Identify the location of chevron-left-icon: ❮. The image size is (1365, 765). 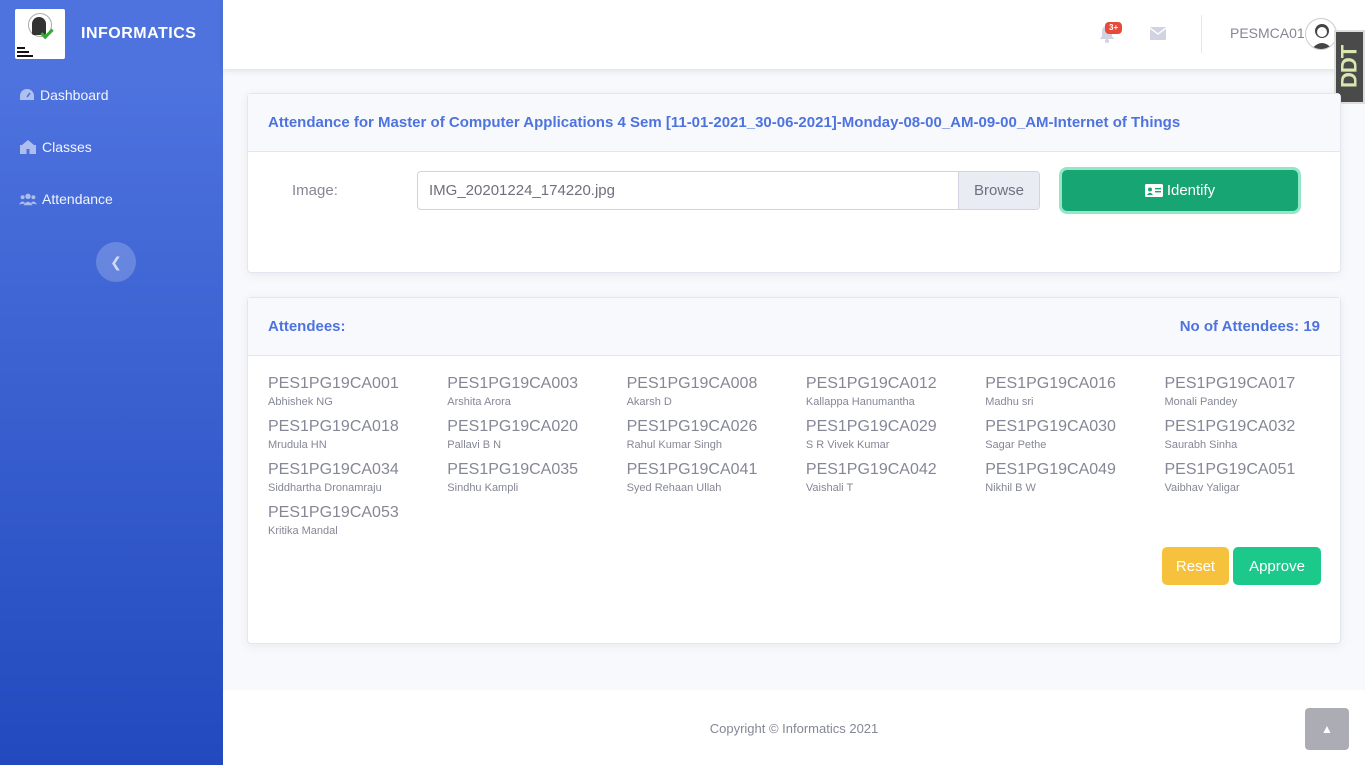
(116, 261).